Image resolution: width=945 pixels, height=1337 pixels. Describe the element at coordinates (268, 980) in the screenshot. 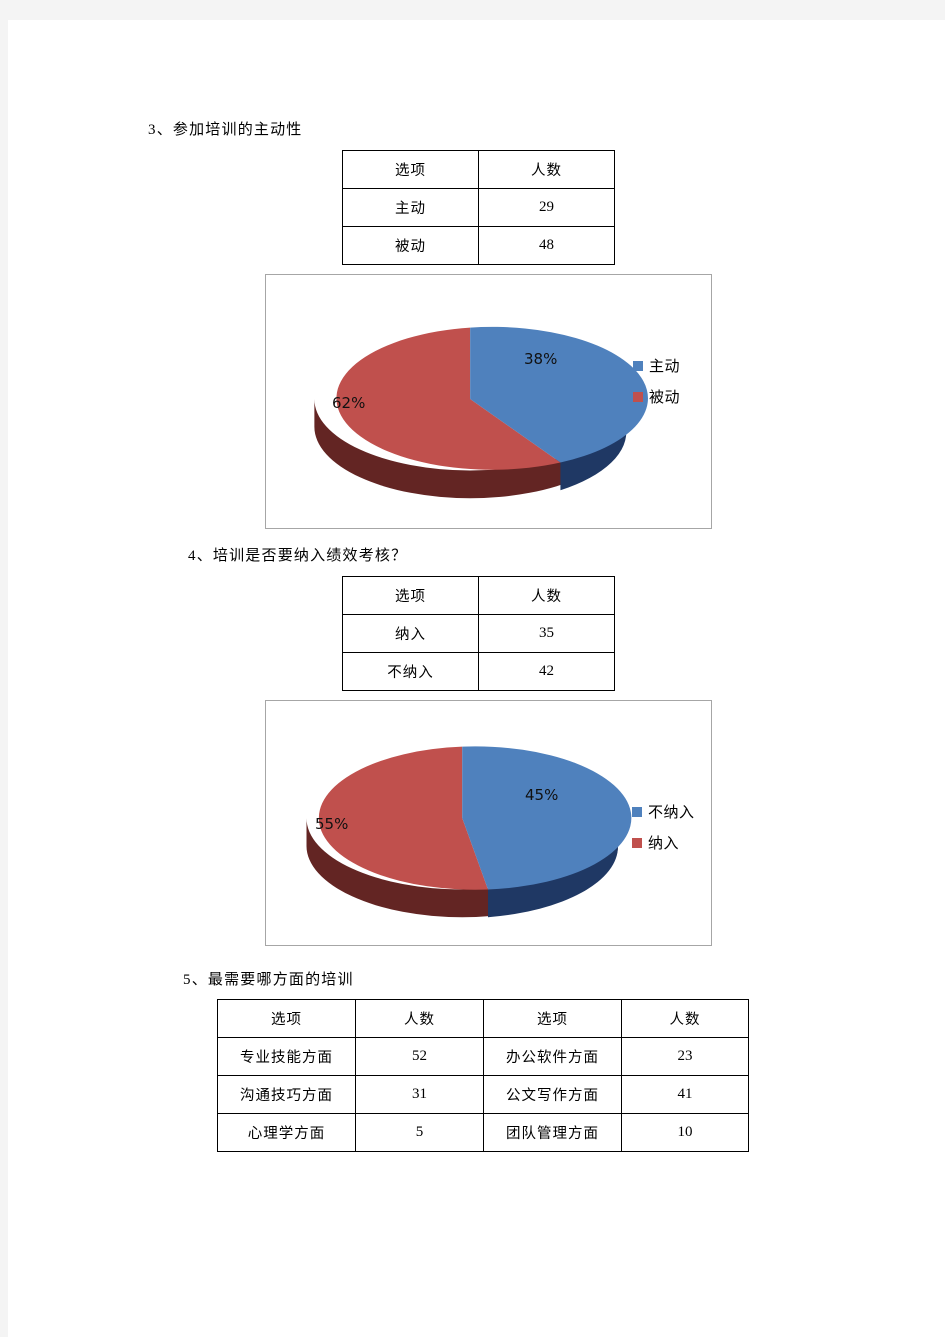

I see `section-5-heading: 5、最需要哪方面的培训` at that location.